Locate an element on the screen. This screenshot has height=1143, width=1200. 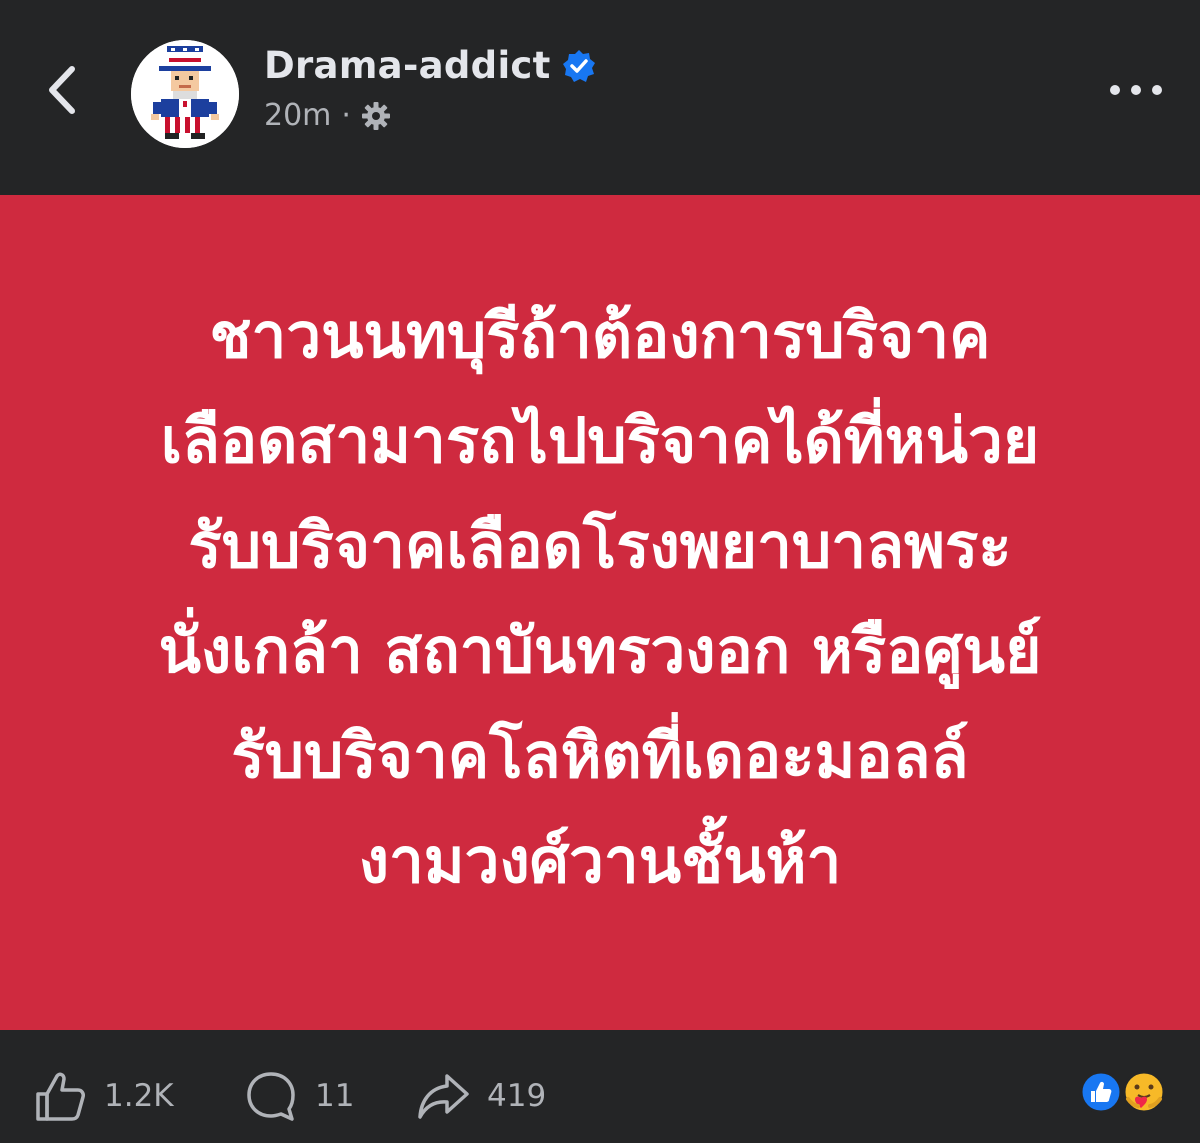
more-dots-icon is located at coordinates (1136, 90).